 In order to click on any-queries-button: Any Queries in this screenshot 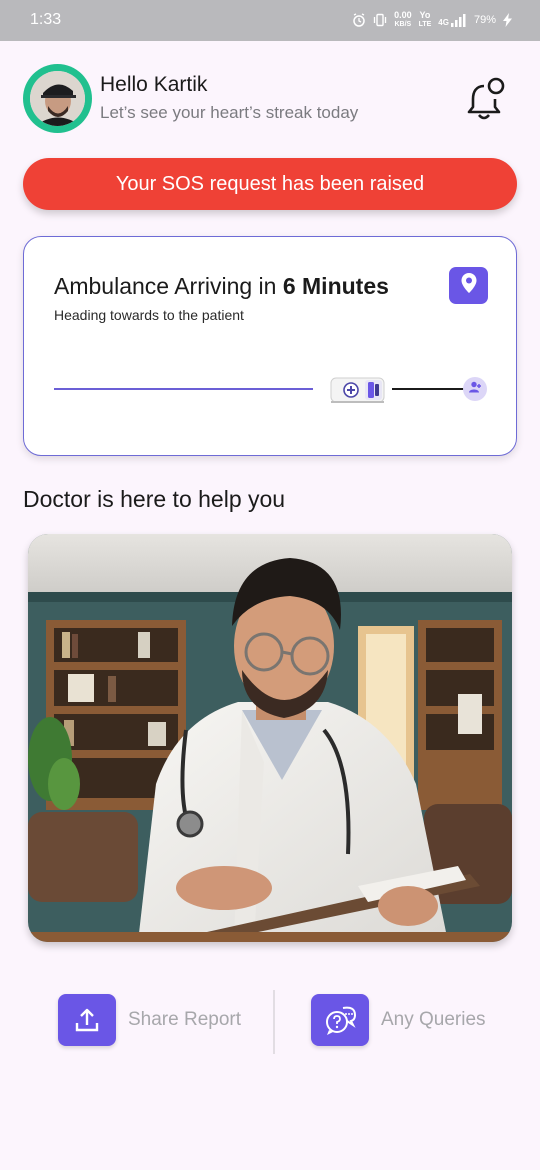, I will do `click(398, 1020)`.